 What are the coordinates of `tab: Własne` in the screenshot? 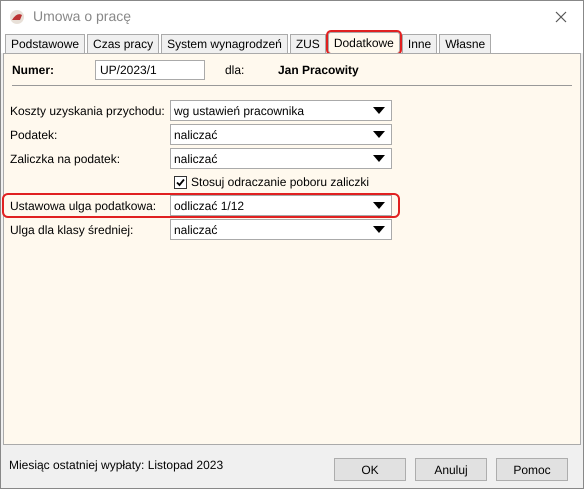 It's located at (465, 43).